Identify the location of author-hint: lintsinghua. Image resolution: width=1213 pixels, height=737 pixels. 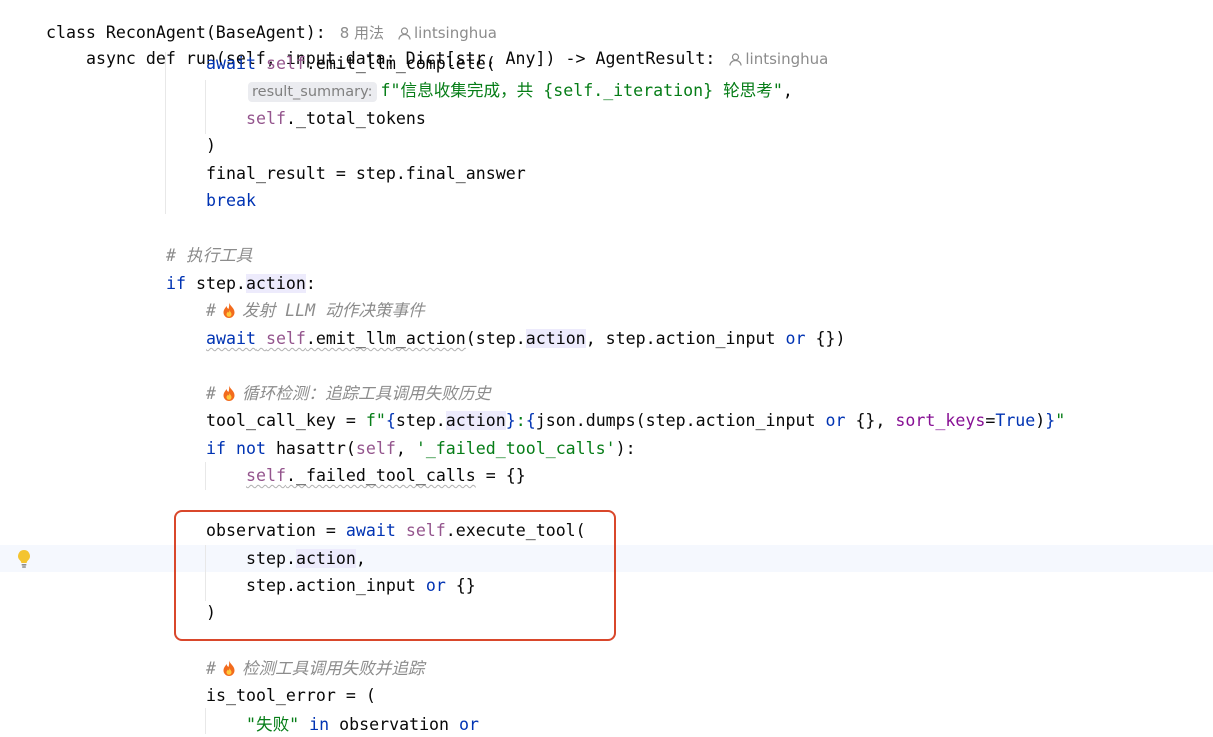
(778, 59).